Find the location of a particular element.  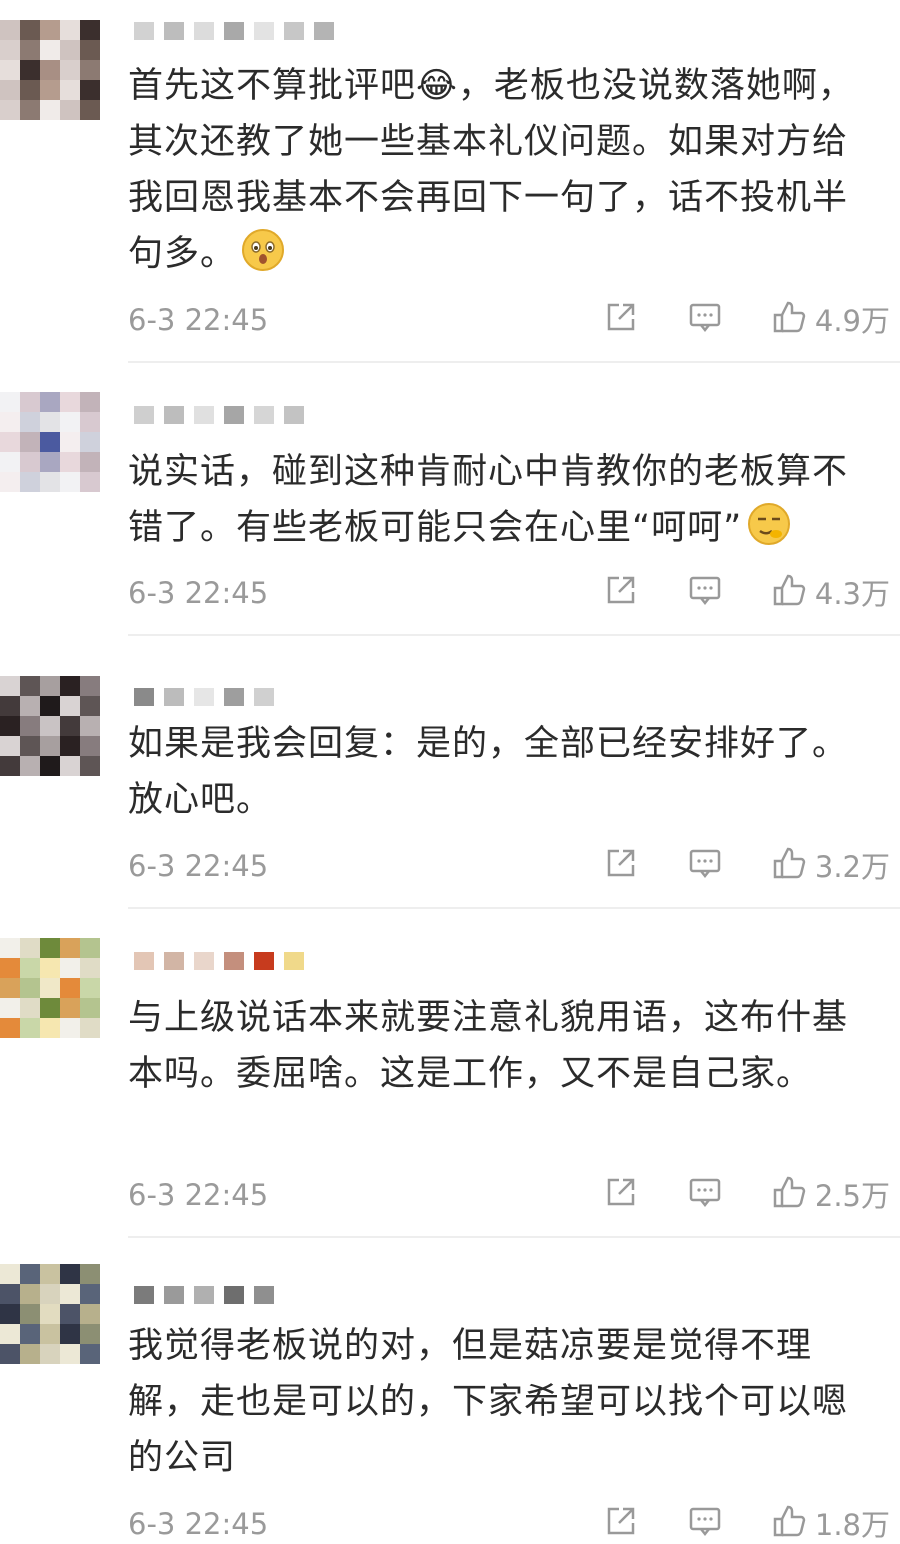

comment-meta: 6-3 22:45 4.9万 is located at coordinates (509, 319).